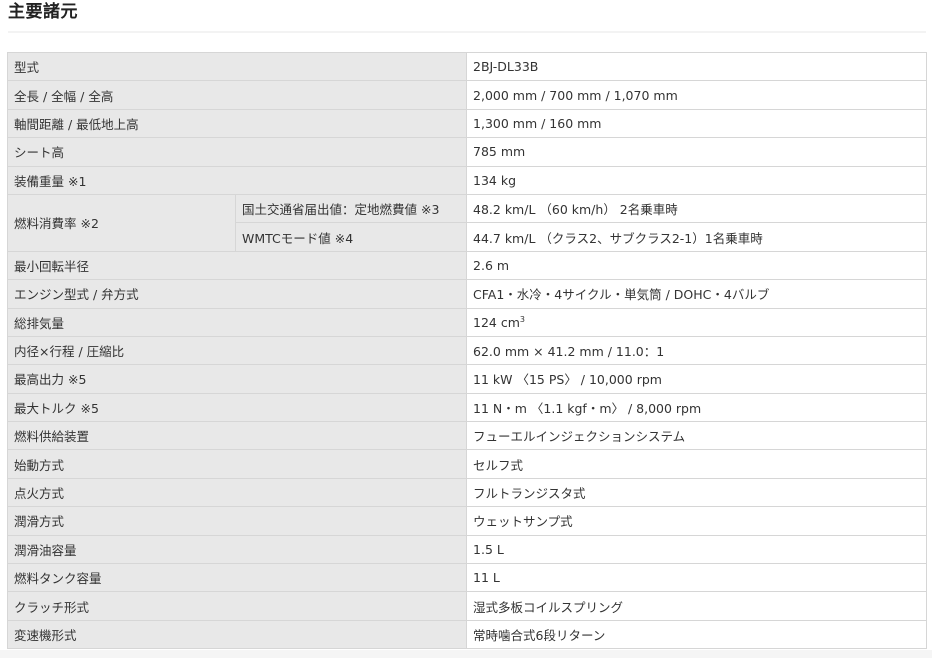  I want to click on table-row: 内径×行程 / 圧縮比 62.0 mm × 41.2 mm / 11.0：1, so click(467, 350).